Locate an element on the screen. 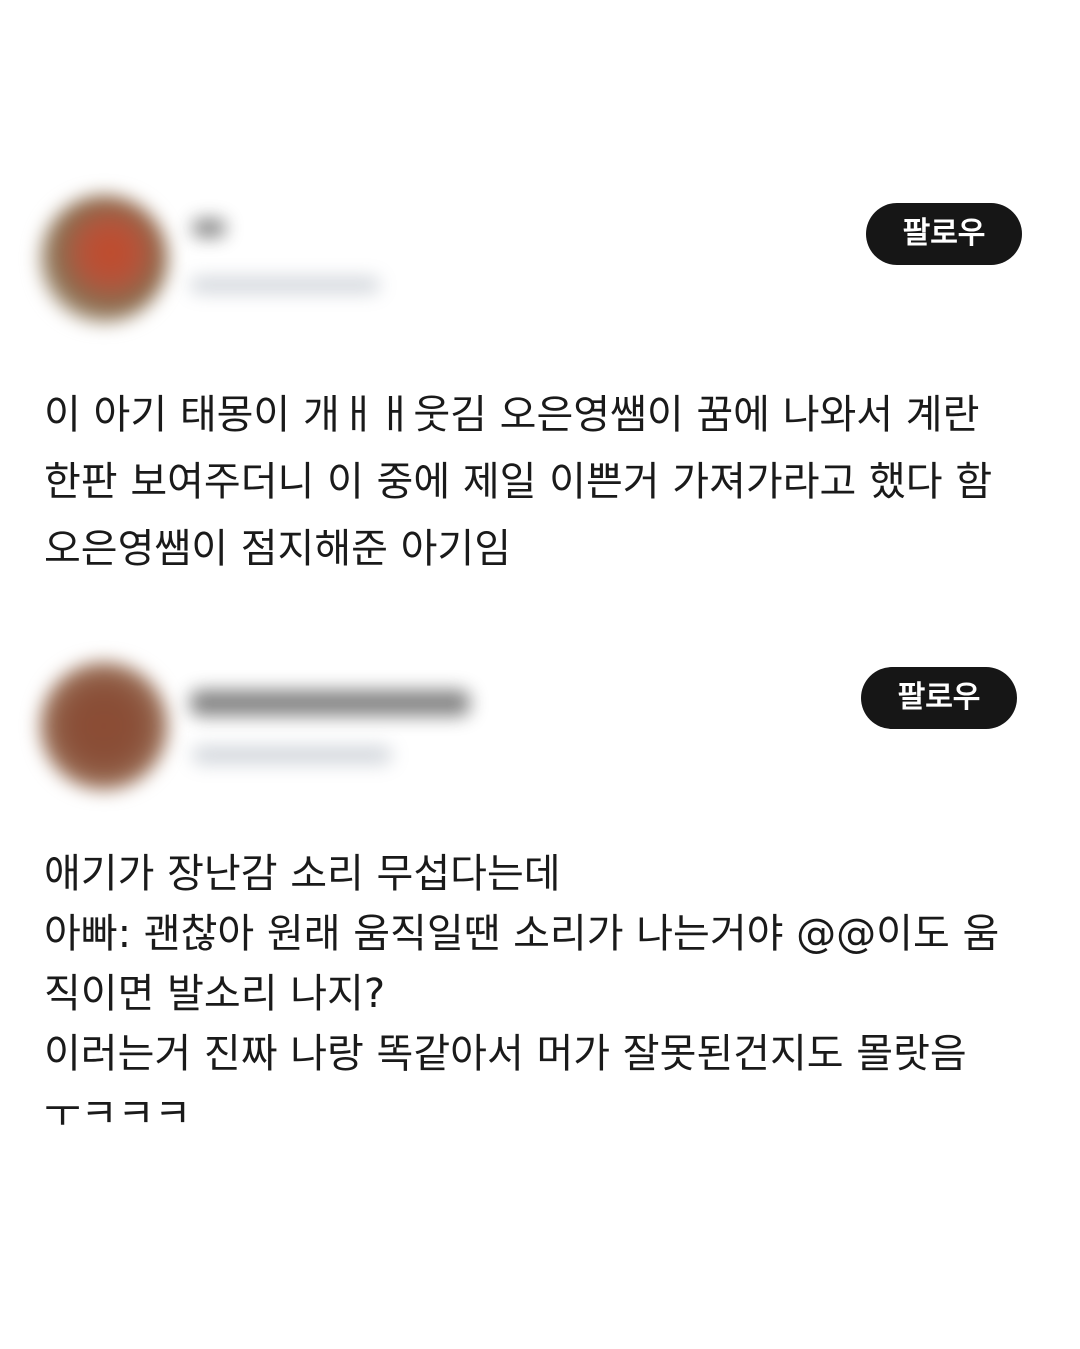 This screenshot has height=1349, width=1080. post-text-line: 직이면 발소리 나지? is located at coordinates (215, 994).